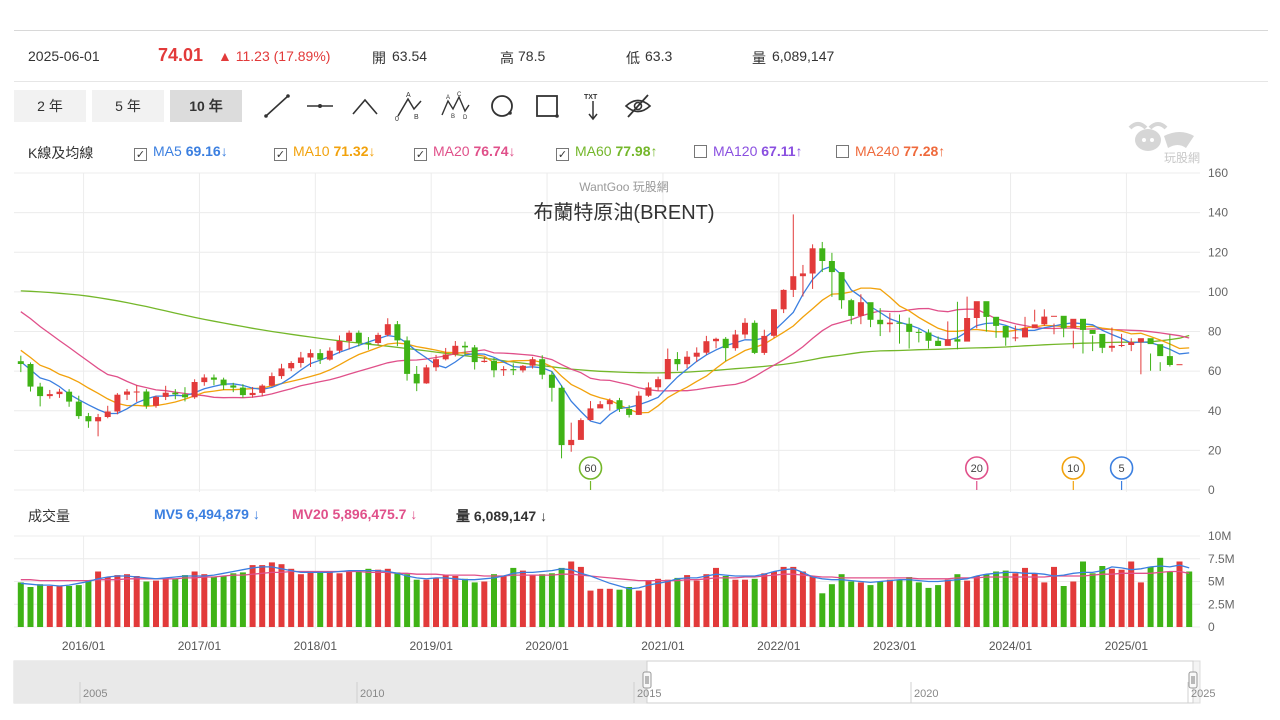 The height and width of the screenshot is (720, 1280). What do you see at coordinates (638, 106) in the screenshot?
I see `hide-icon` at bounding box center [638, 106].